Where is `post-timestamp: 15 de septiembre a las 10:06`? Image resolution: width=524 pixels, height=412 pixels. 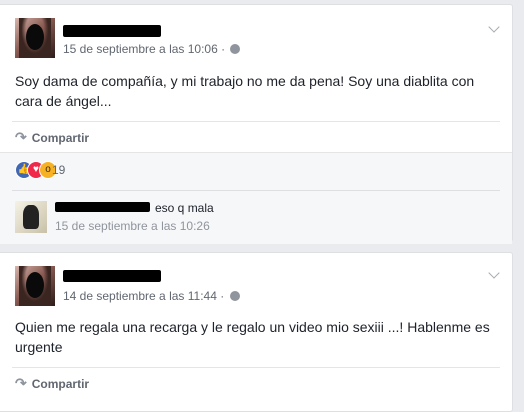 post-timestamp: 15 de septiembre a las 10:06 is located at coordinates (140, 49).